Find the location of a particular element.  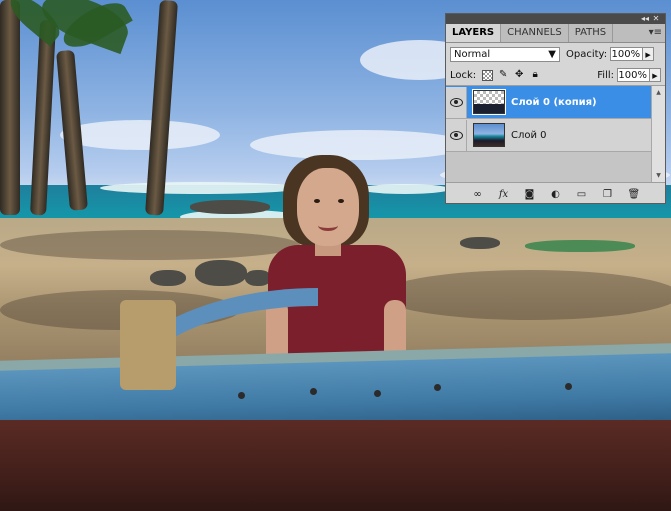

panel-bottom-bar: ∞ fx ◙ ◐ ▭ ❐ 🗑︎ is located at coordinates (555, 194).